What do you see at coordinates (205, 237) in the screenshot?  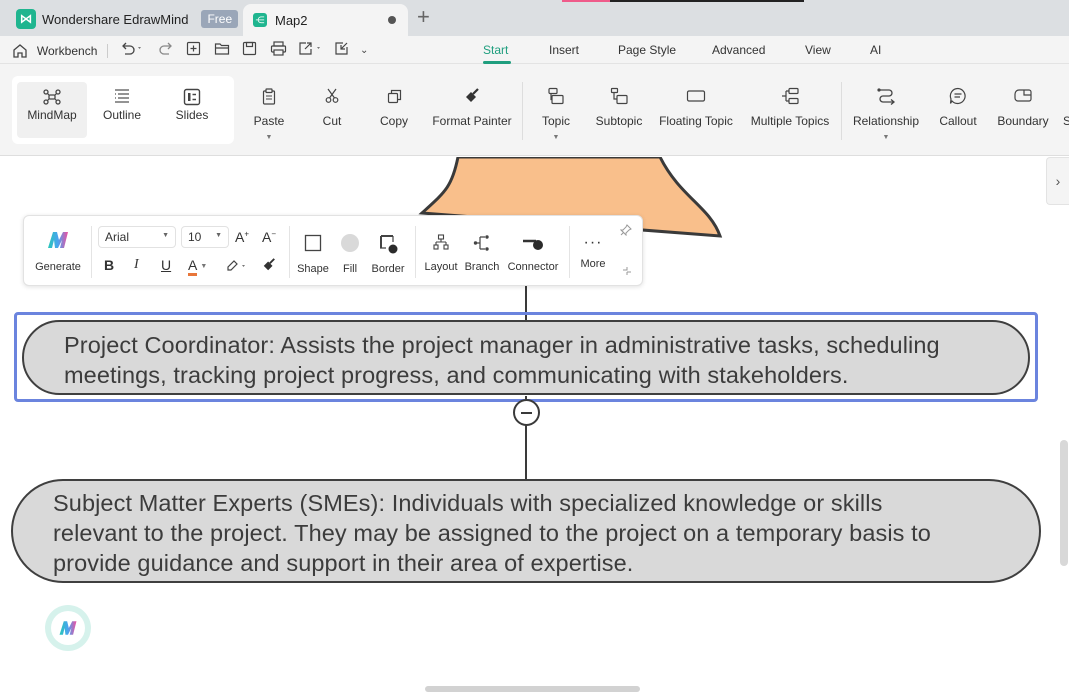 I see `font-size-select: 10 ▼` at bounding box center [205, 237].